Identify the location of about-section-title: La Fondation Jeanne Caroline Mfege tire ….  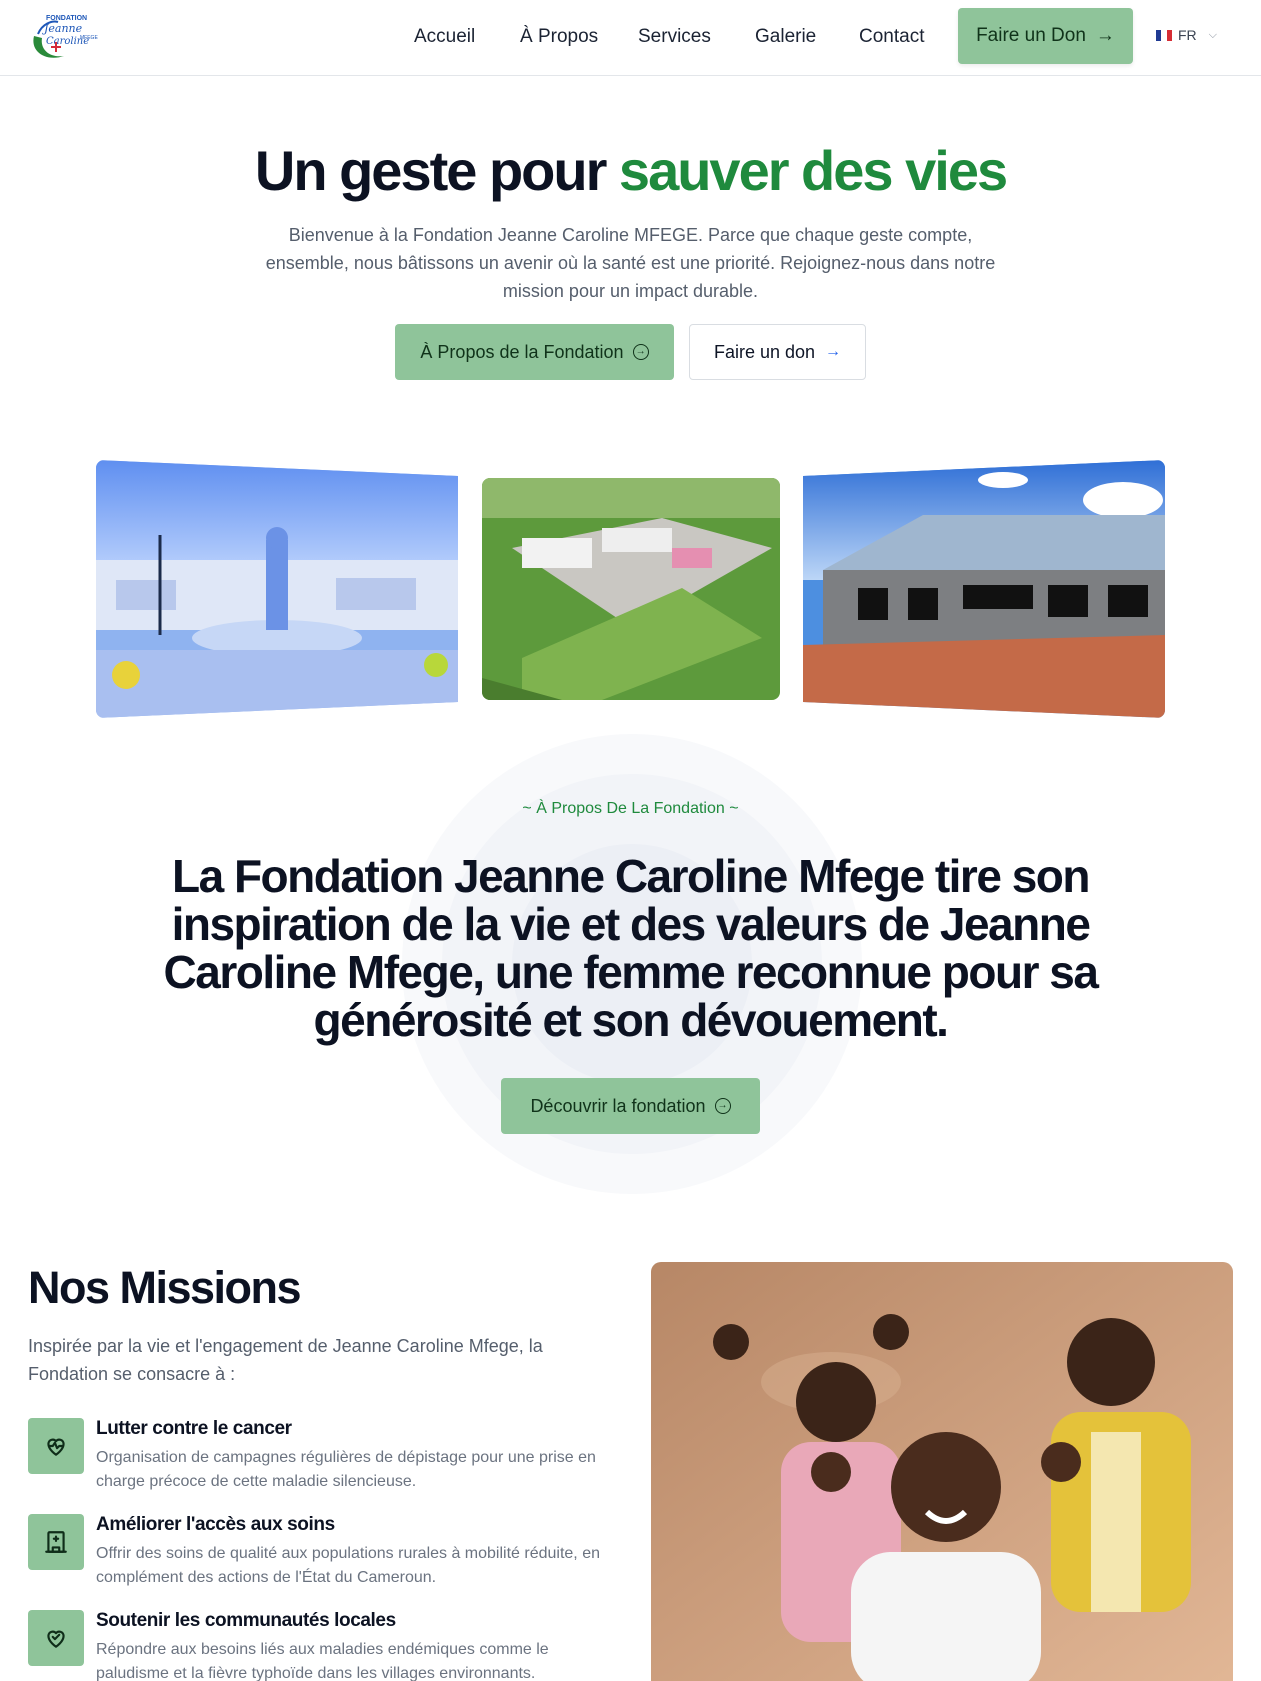
(631, 948).